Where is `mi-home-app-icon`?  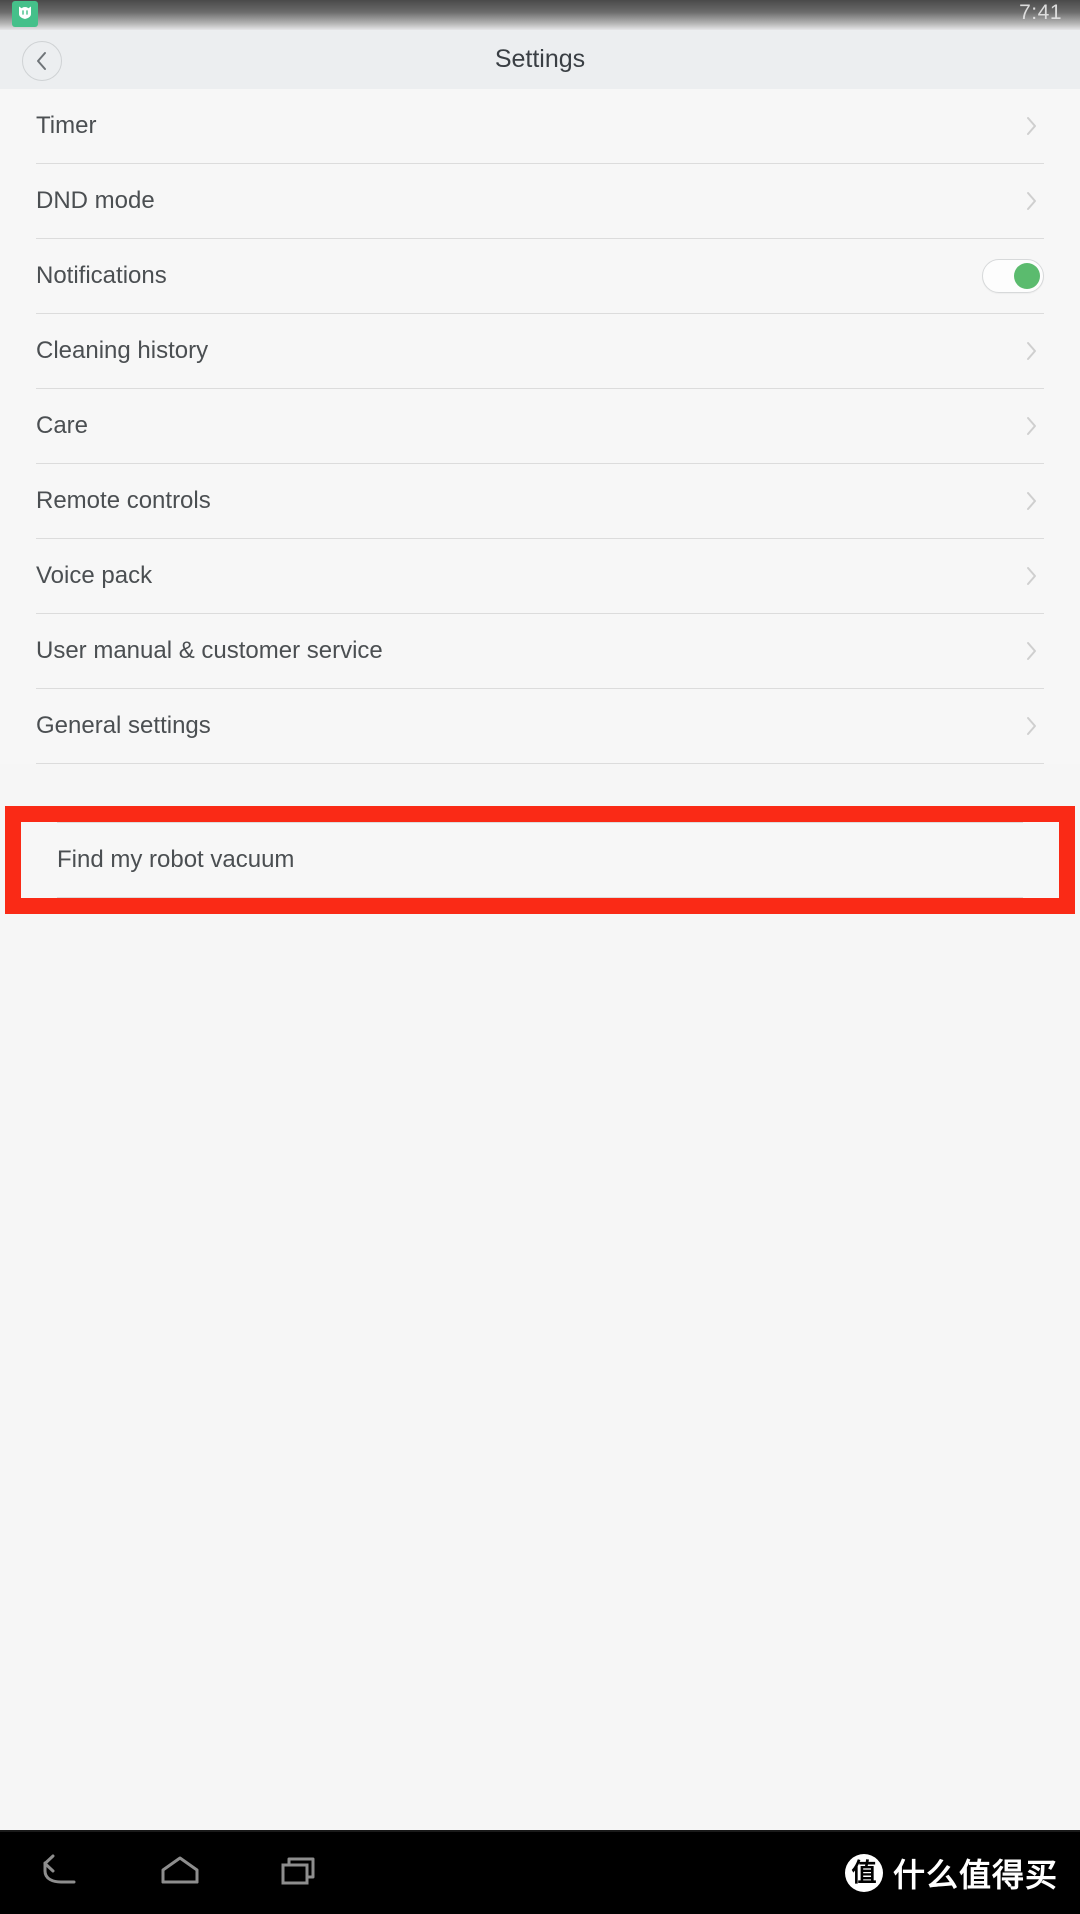 mi-home-app-icon is located at coordinates (25, 14).